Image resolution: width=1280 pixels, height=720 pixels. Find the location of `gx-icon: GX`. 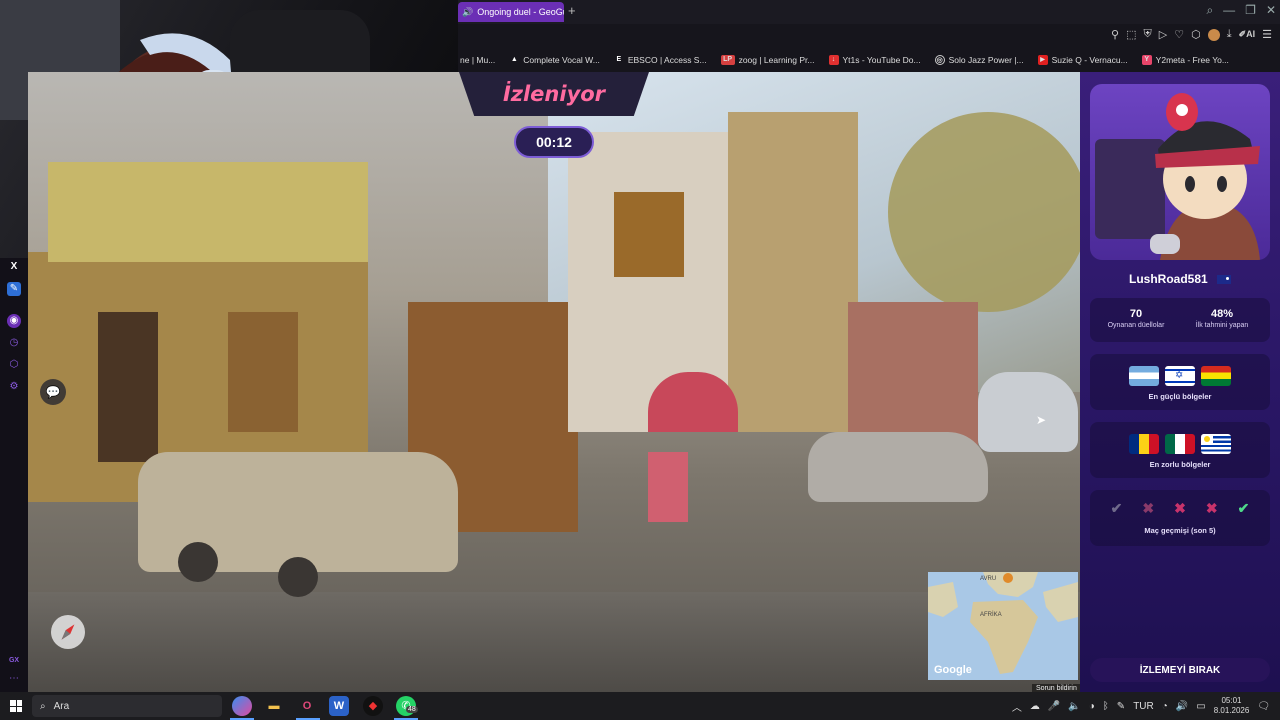

gx-icon: GX is located at coordinates (14, 661).